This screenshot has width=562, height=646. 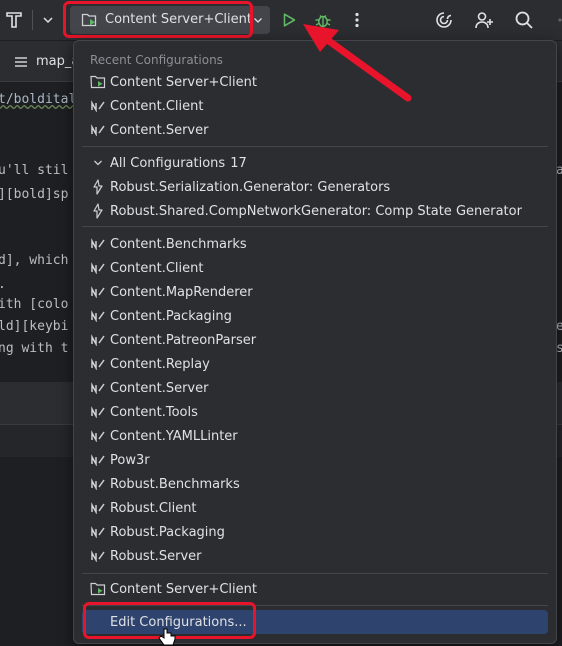 What do you see at coordinates (357, 63) in the screenshot?
I see `annotation-arrow` at bounding box center [357, 63].